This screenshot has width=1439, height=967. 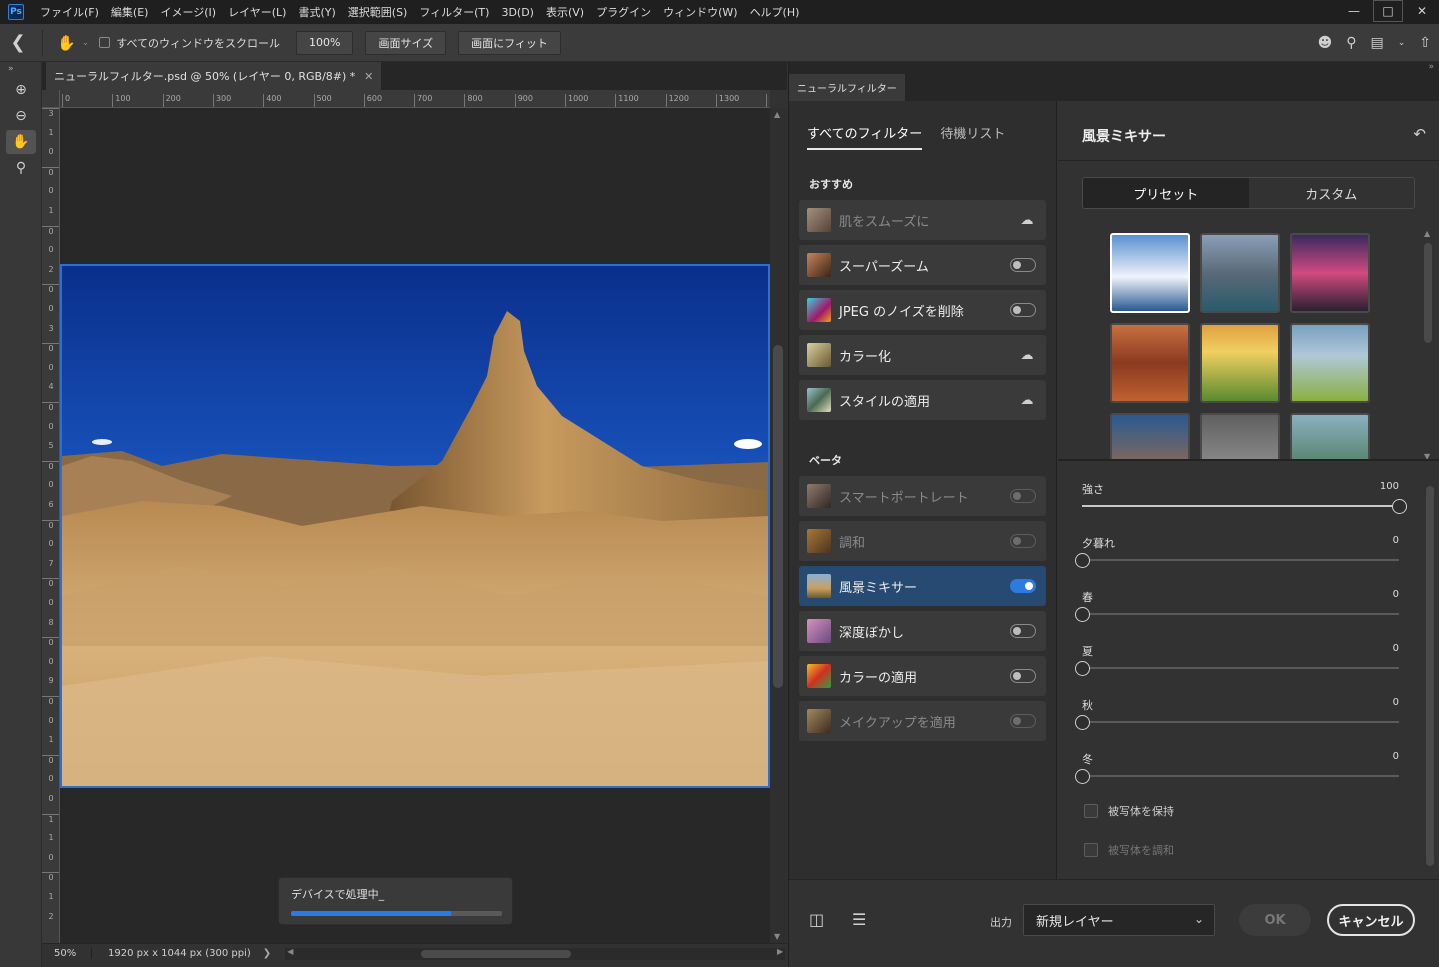 What do you see at coordinates (1425, 43) in the screenshot?
I see `share-icon: ⇧` at bounding box center [1425, 43].